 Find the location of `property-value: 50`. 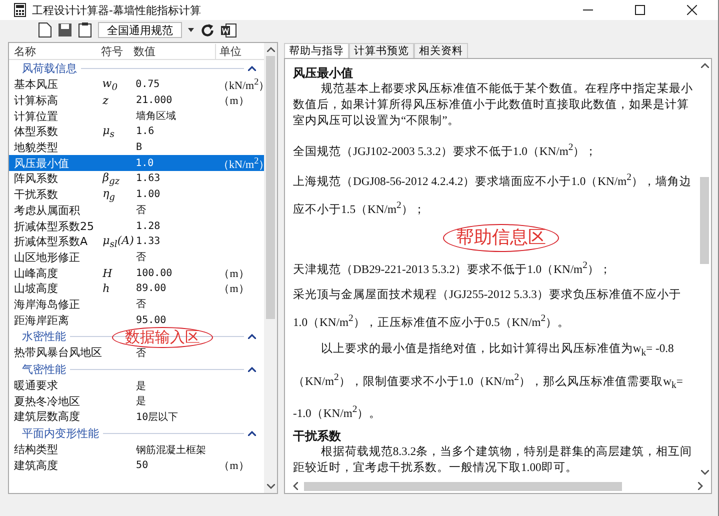

property-value: 50 is located at coordinates (142, 465).